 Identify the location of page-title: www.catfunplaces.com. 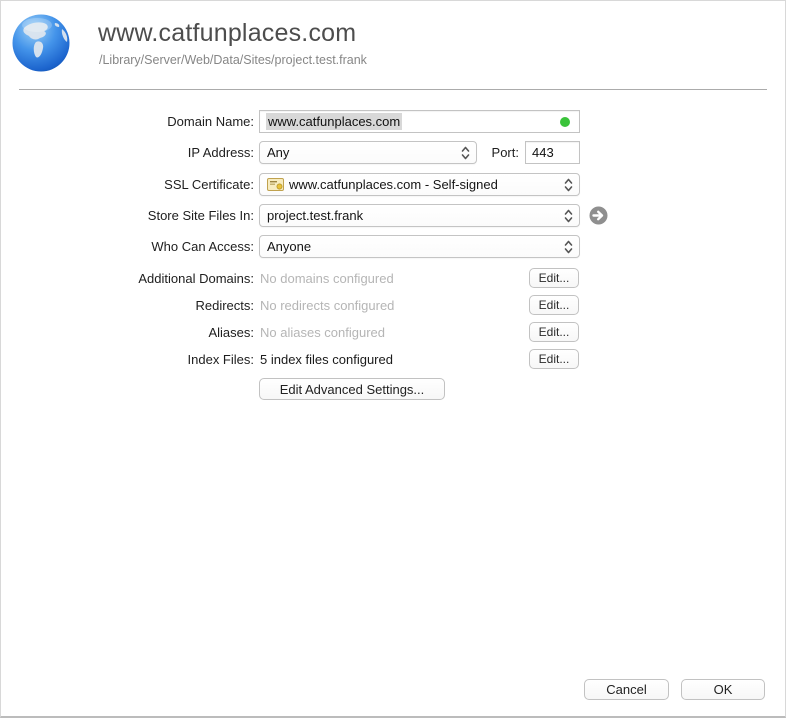
(227, 33).